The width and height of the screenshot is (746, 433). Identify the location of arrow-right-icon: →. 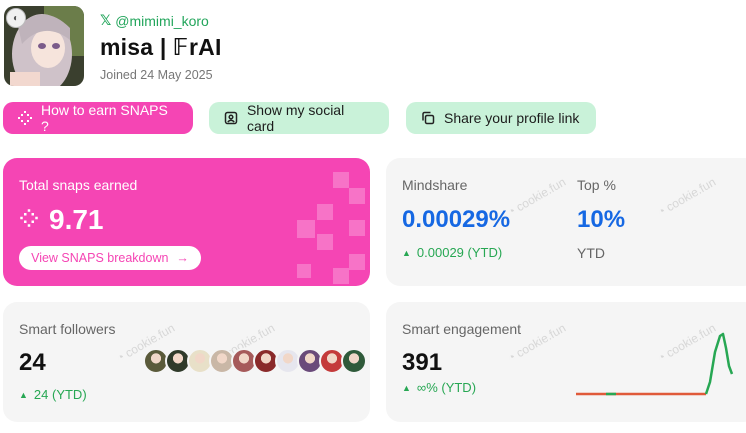
(182, 258).